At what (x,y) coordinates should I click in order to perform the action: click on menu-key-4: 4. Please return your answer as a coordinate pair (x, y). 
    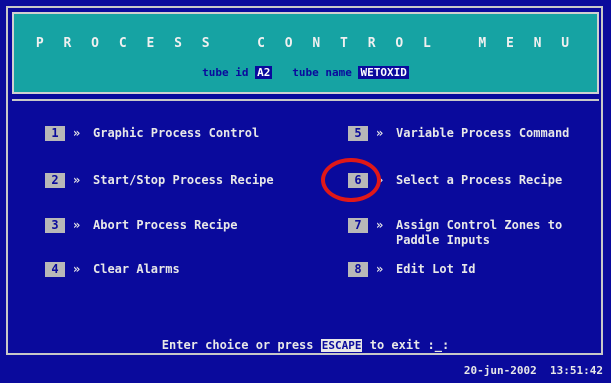
    Looking at the image, I should click on (55, 269).